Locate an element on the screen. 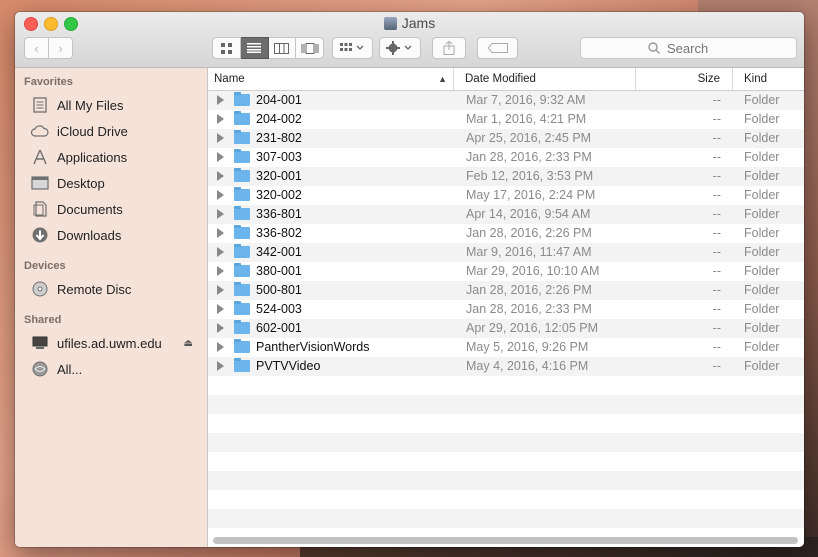 Image resolution: width=818 pixels, height=557 pixels. sidebar-item-label: Desktop is located at coordinates (81, 183).